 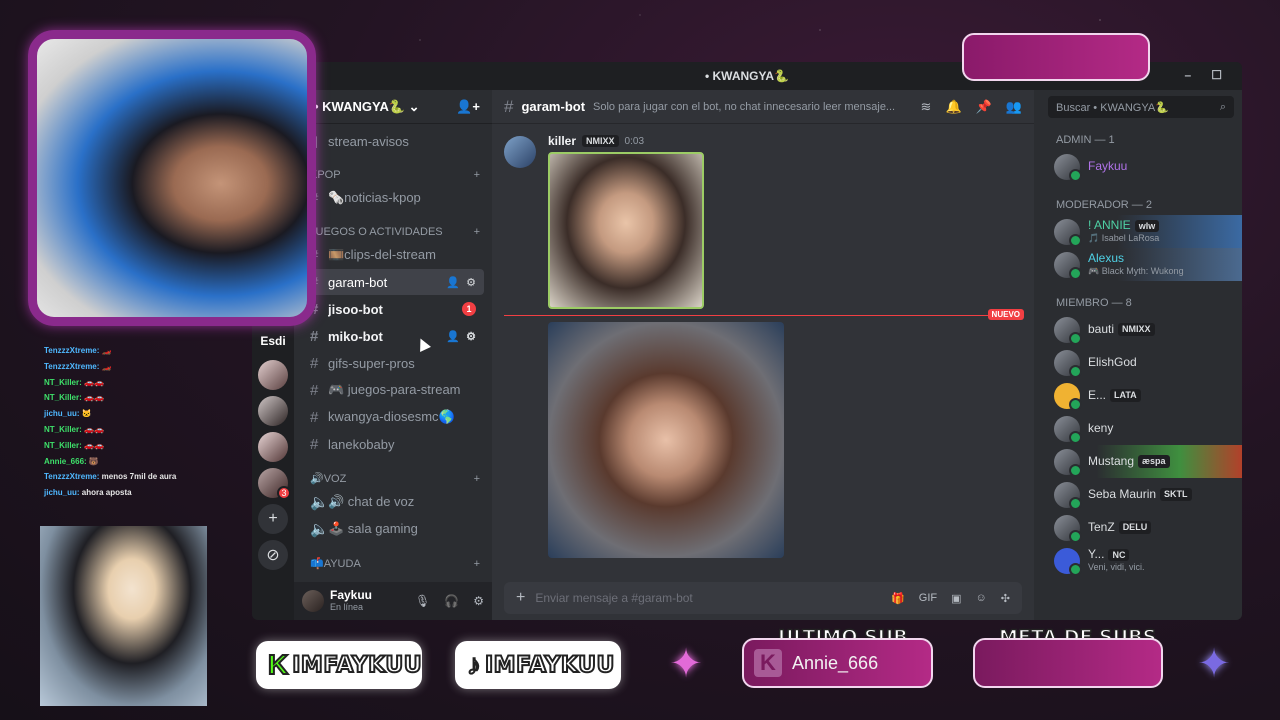 I want to click on channel-juegos-para-stream: # 🎮 juegos-para-stream, so click(x=393, y=390).